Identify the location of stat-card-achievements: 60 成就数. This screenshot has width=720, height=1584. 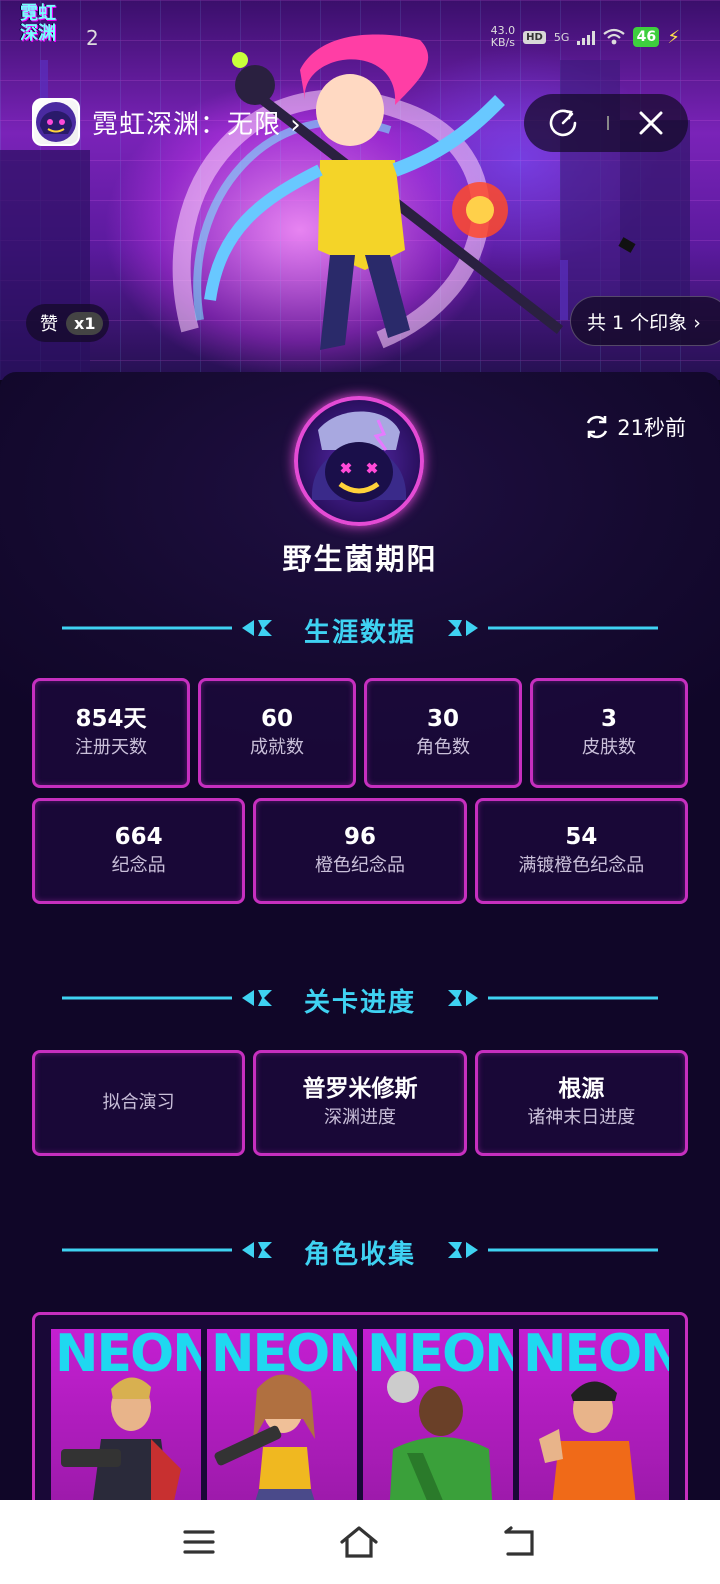
(277, 733).